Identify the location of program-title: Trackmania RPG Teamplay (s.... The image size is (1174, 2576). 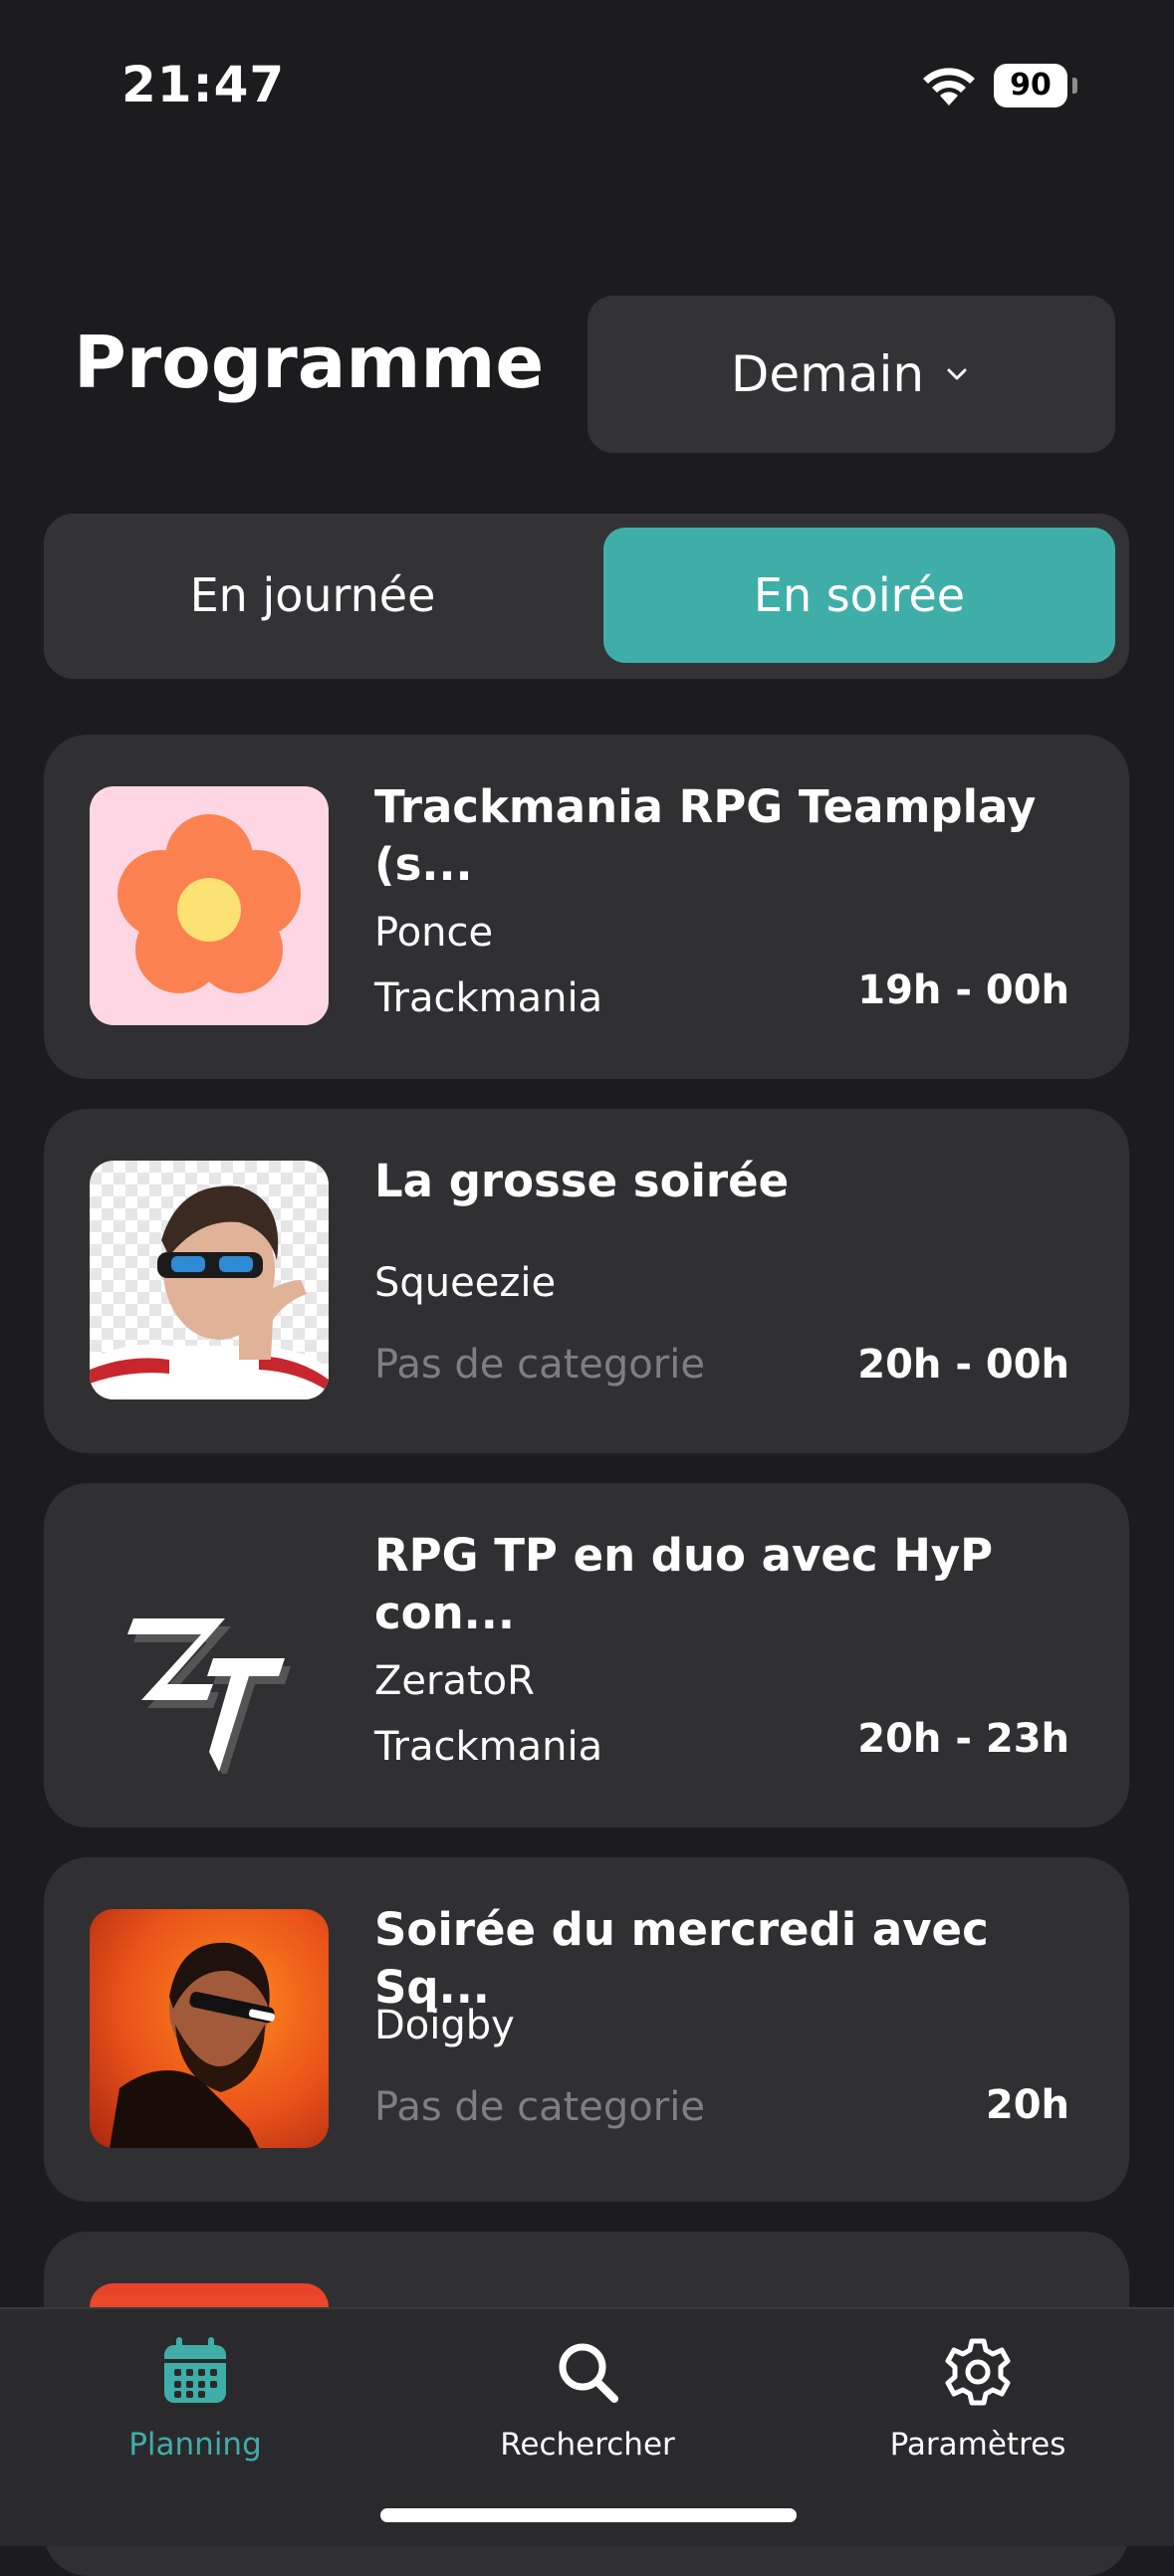
(705, 835).